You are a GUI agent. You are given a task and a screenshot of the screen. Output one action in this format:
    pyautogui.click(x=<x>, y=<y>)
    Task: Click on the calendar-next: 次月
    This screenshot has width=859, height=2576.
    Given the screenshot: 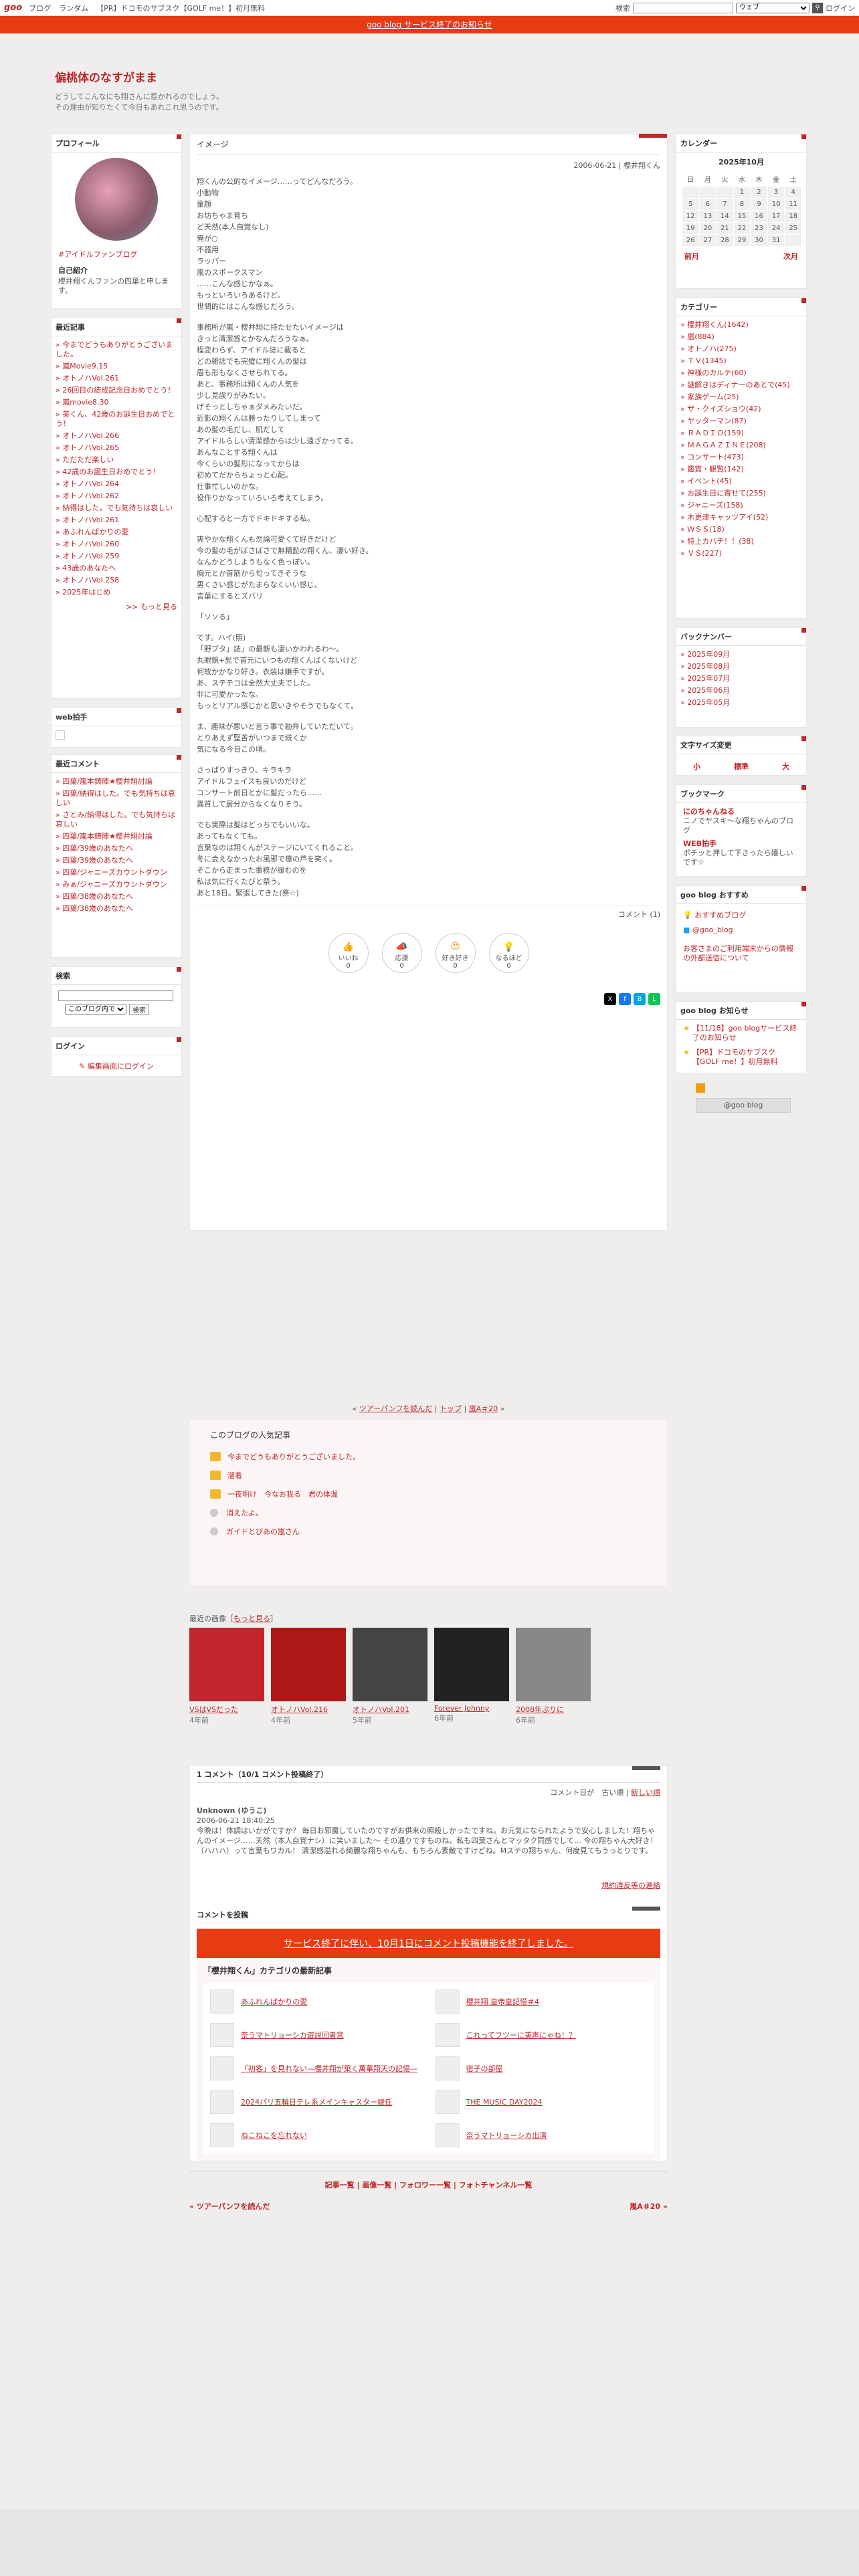 What is the action you would take?
    pyautogui.click(x=791, y=256)
    